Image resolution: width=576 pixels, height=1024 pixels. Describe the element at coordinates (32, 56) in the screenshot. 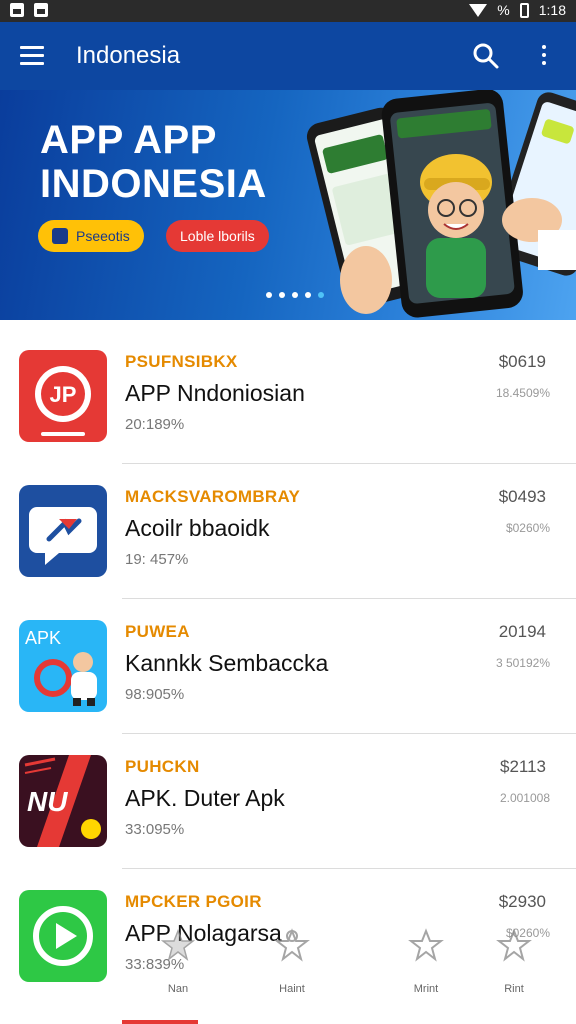

I see `menu-icon` at that location.